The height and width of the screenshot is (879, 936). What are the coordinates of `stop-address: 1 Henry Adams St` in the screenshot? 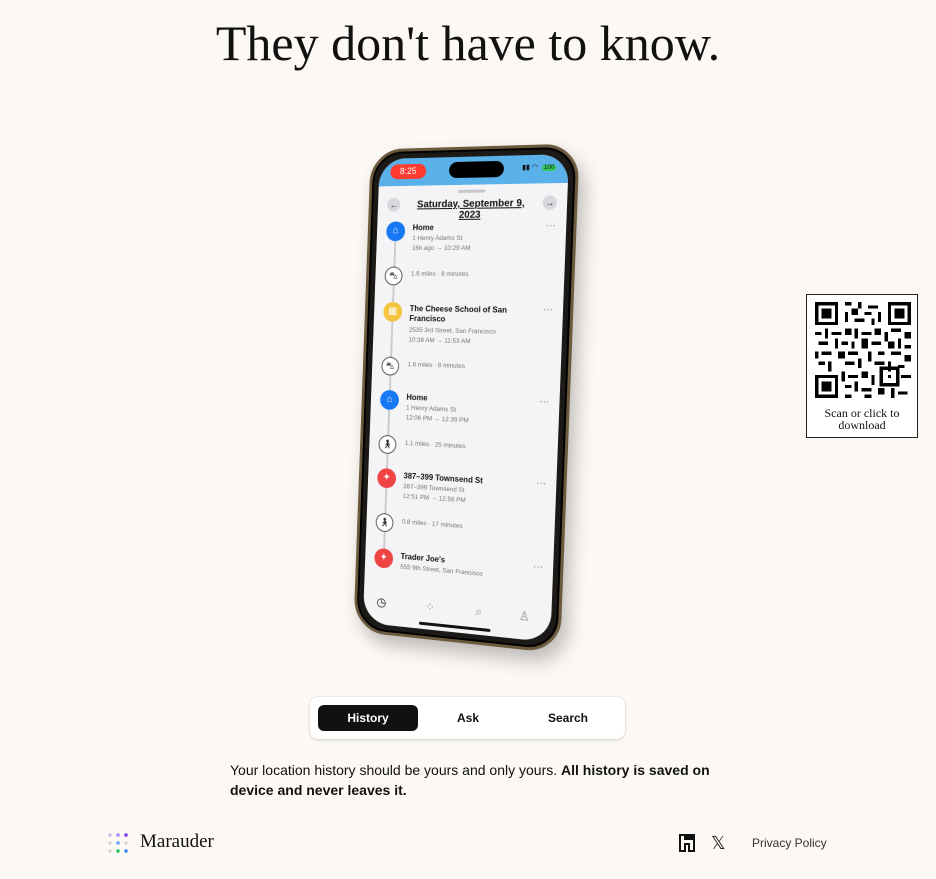 It's located at (470, 239).